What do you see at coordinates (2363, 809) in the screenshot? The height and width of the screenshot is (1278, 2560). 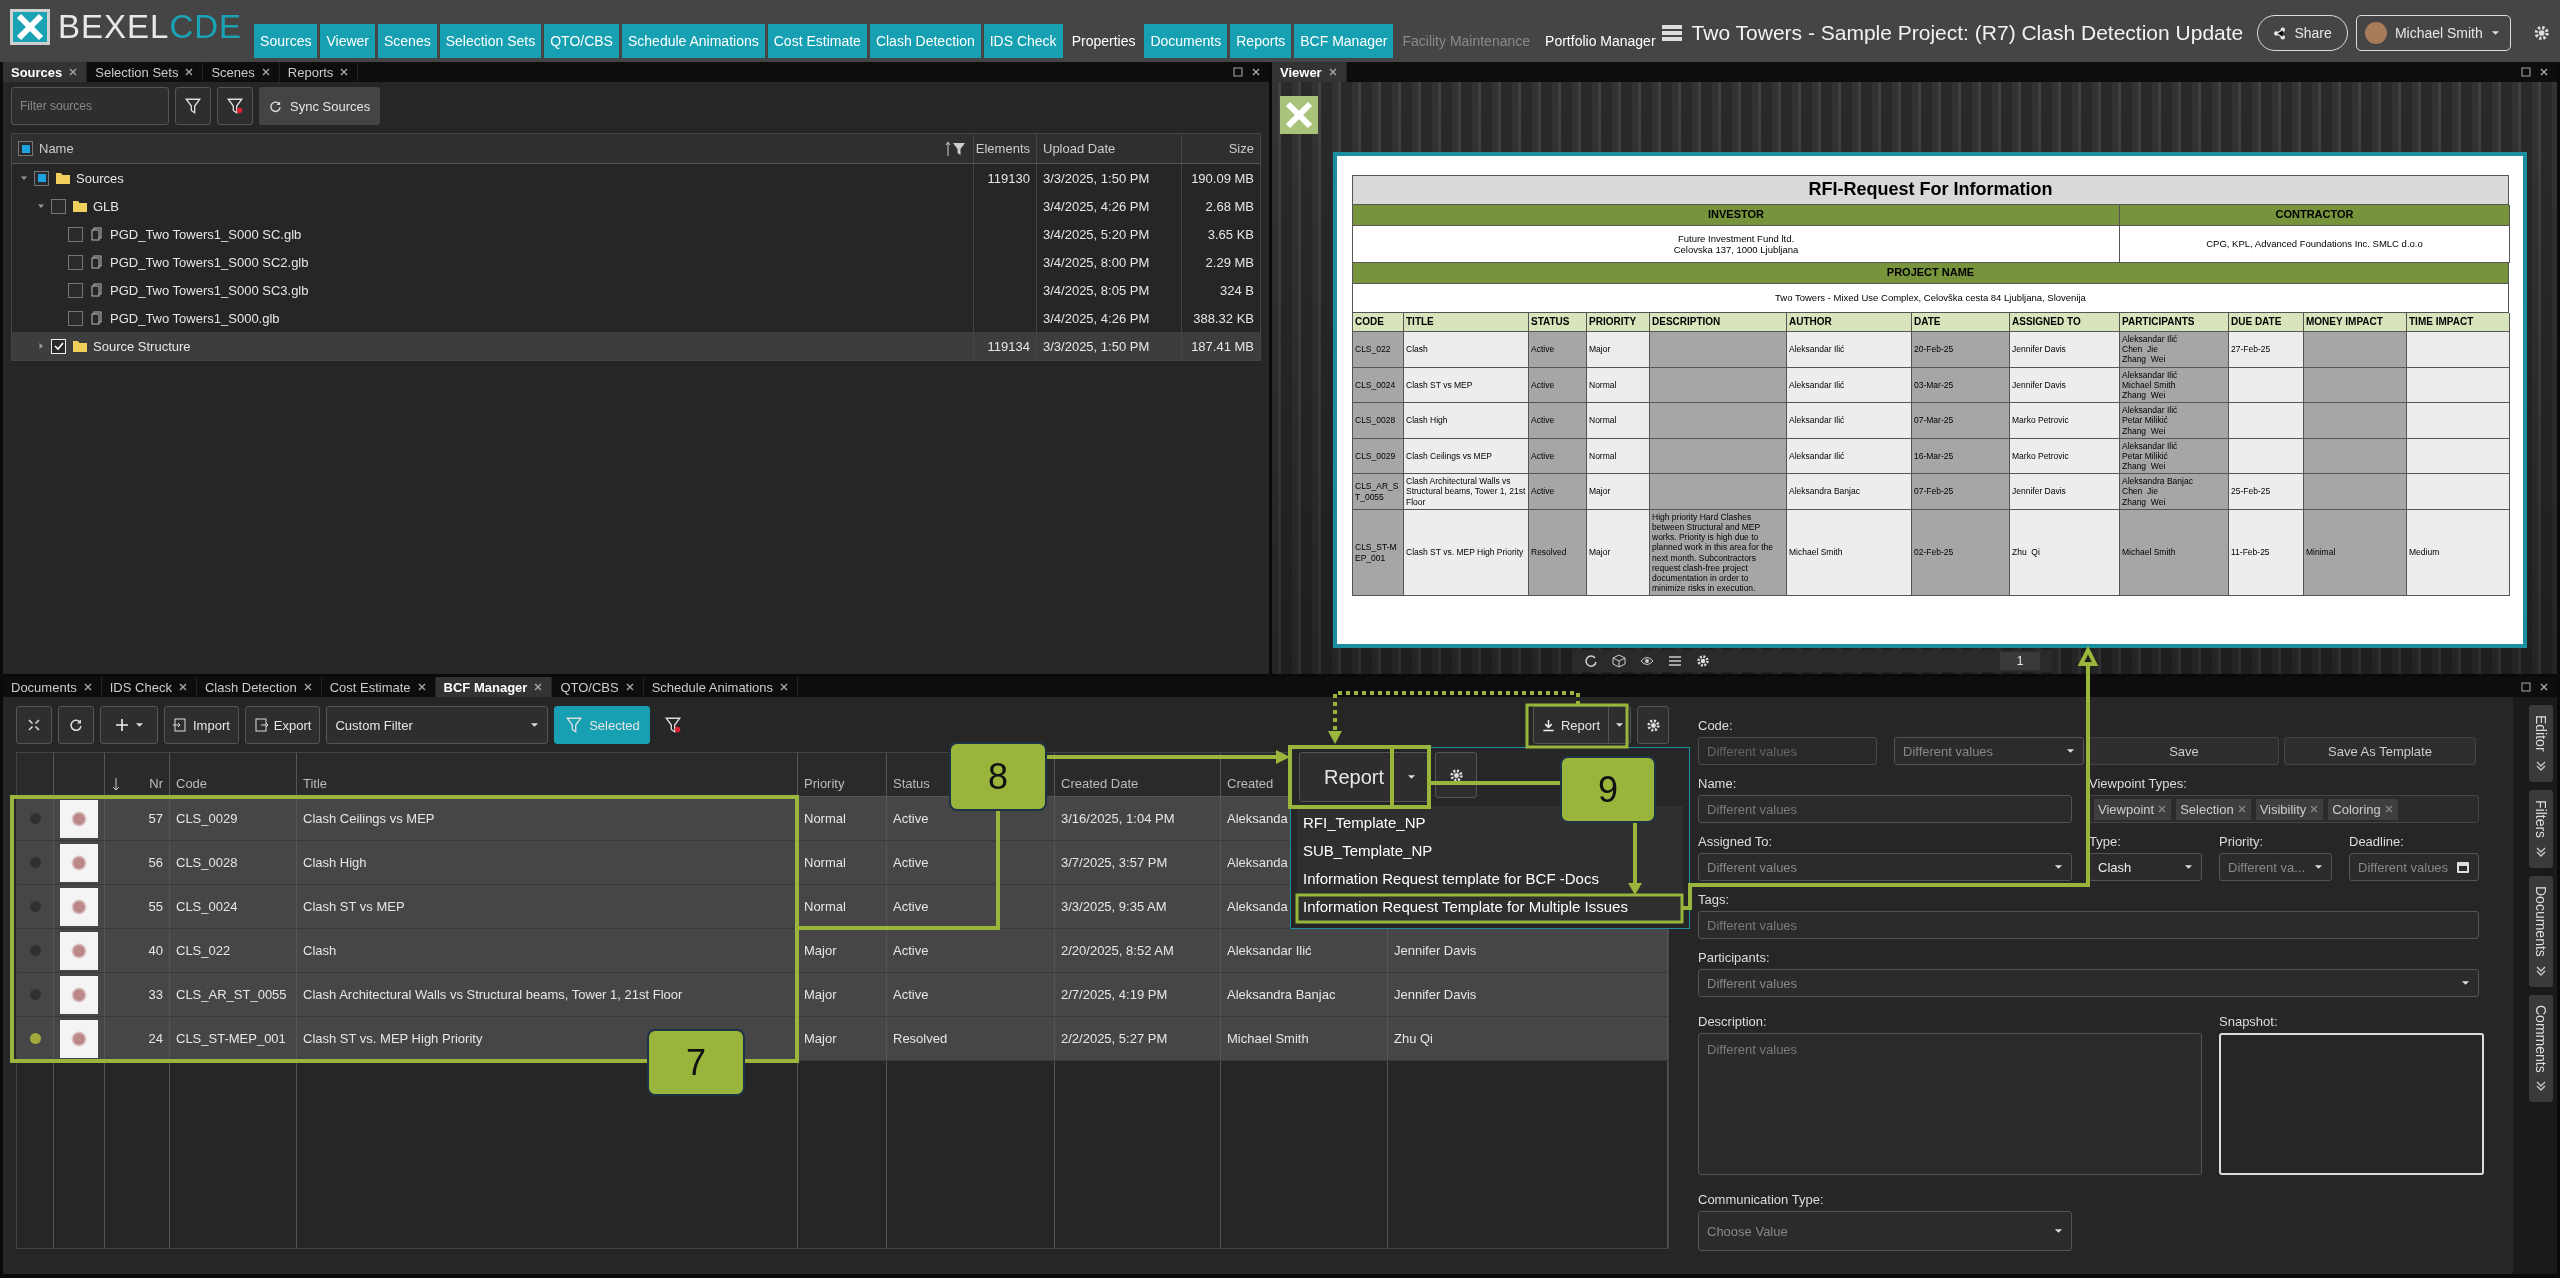 I see `tag-chip: Coloring` at bounding box center [2363, 809].